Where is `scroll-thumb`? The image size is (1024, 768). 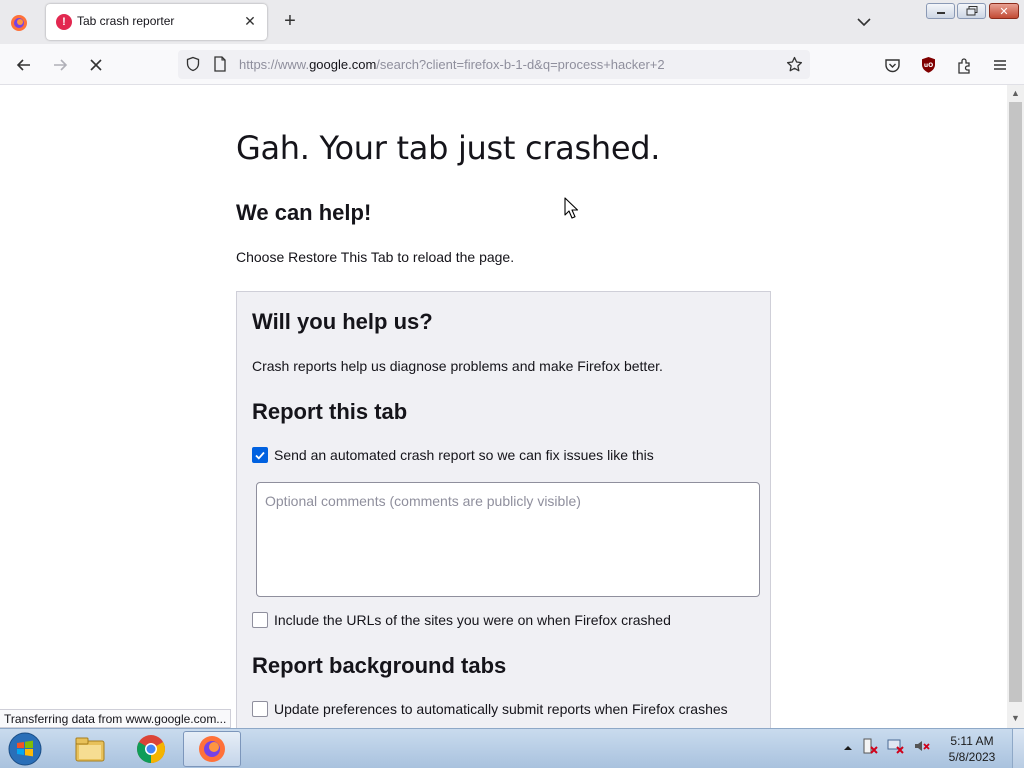 scroll-thumb is located at coordinates (1015, 402).